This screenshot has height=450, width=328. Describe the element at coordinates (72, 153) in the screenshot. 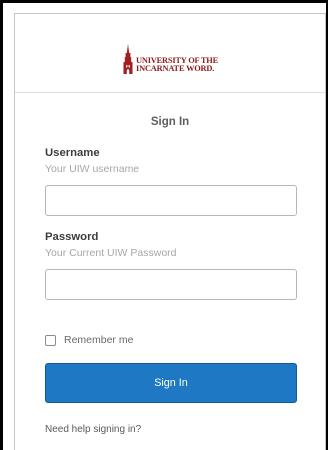

I see `username-label: Username` at that location.